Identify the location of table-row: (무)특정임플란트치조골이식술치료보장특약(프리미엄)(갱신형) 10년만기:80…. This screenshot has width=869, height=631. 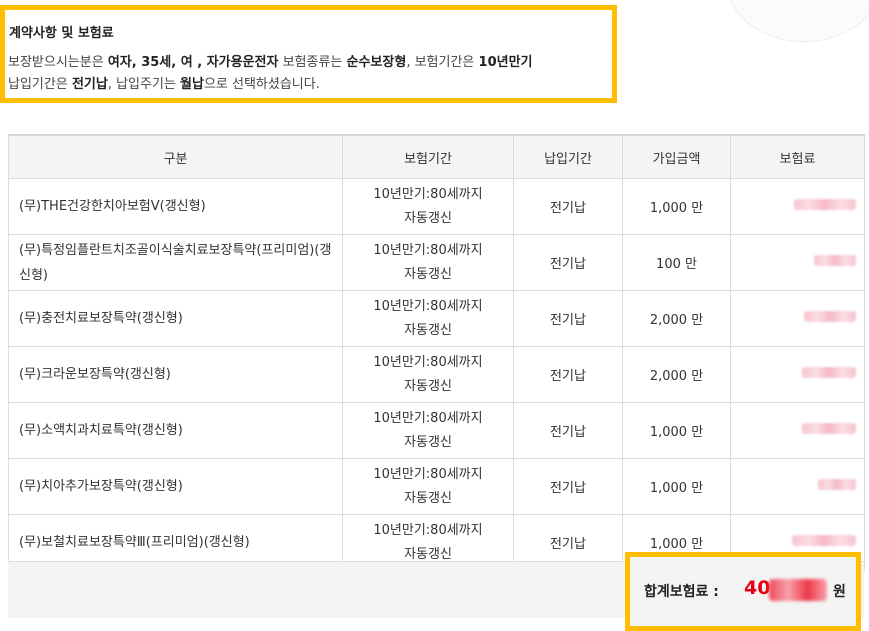
(436, 262).